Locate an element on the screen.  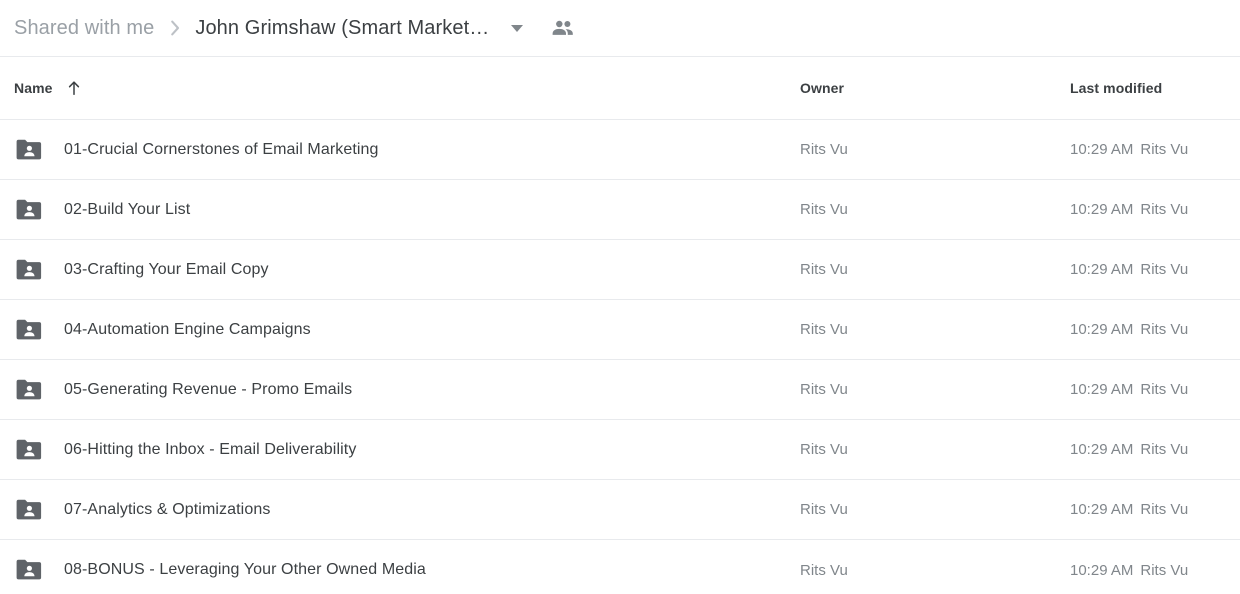
file-name: 04-Automation Engine Campaigns is located at coordinates (187, 330).